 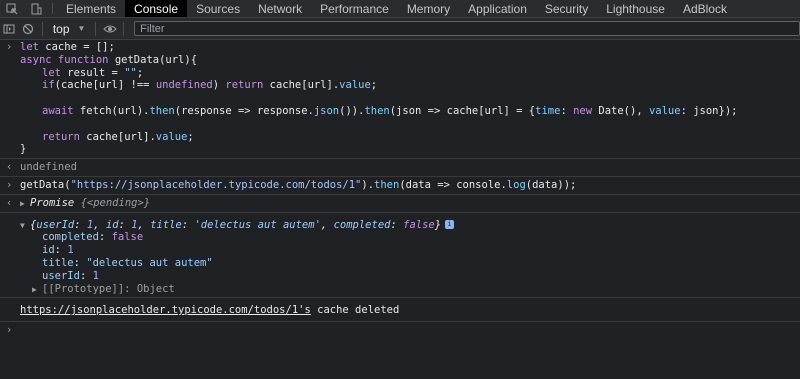 I want to click on console-prompt: ›, so click(x=400, y=330).